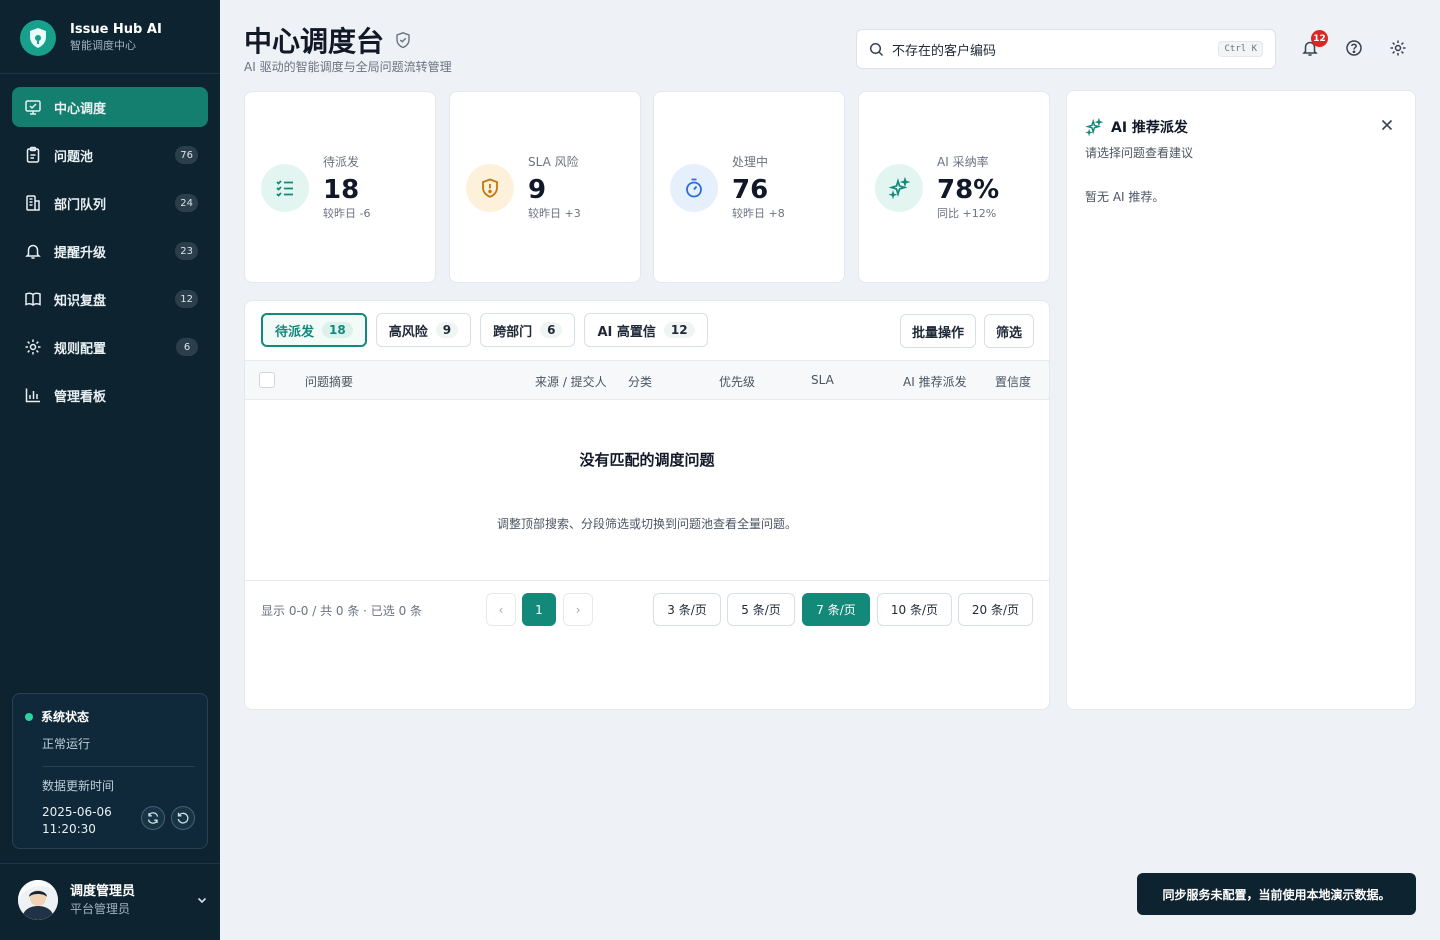 This screenshot has height=940, width=1440. Describe the element at coordinates (110, 155) in the screenshot. I see `sidebar-item-issue-pool: 问题池 76` at that location.